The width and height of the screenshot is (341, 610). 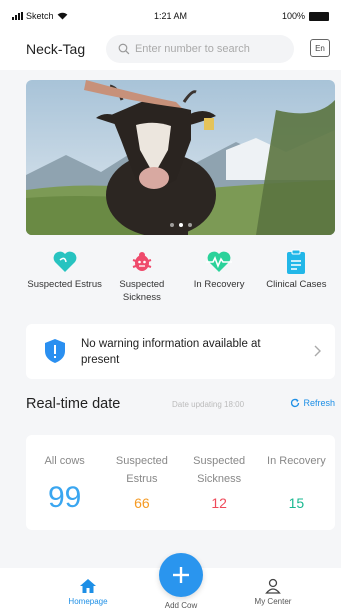 I want to click on clipboard-icon, so click(x=296, y=262).